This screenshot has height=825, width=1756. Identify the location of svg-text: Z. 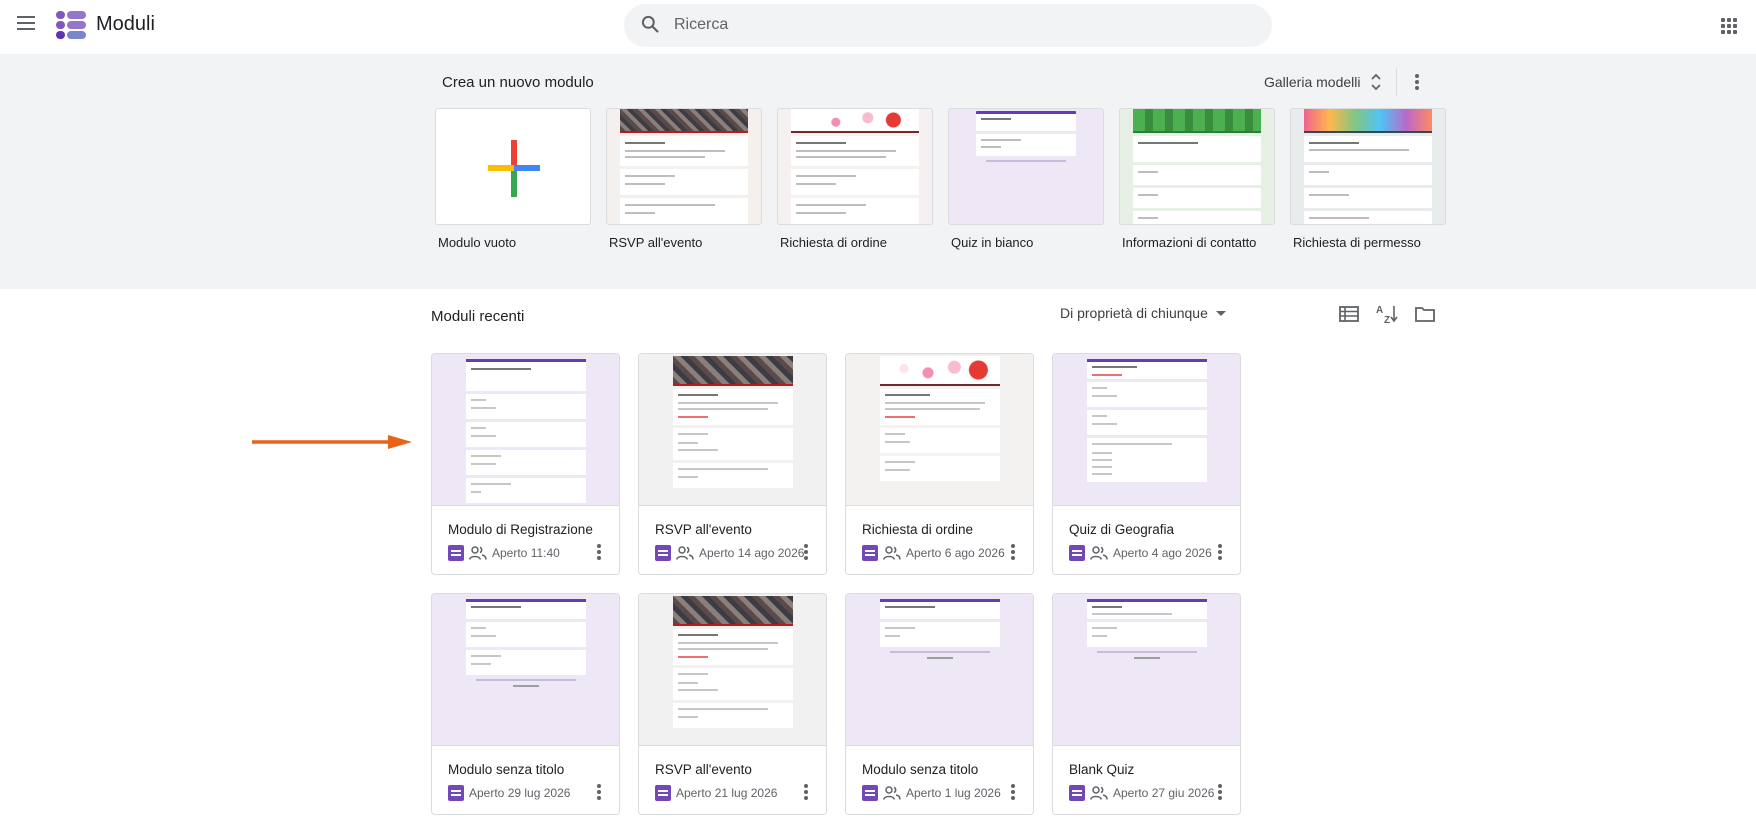
(1387, 320).